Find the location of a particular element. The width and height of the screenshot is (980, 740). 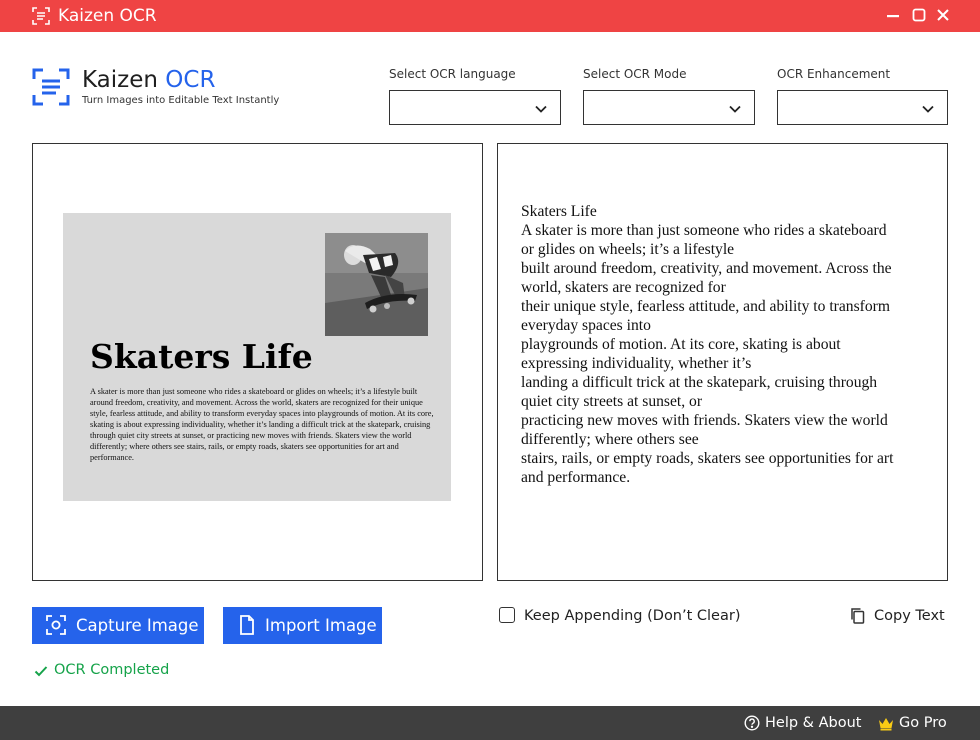

output-line: Skaters Life is located at coordinates (559, 211).